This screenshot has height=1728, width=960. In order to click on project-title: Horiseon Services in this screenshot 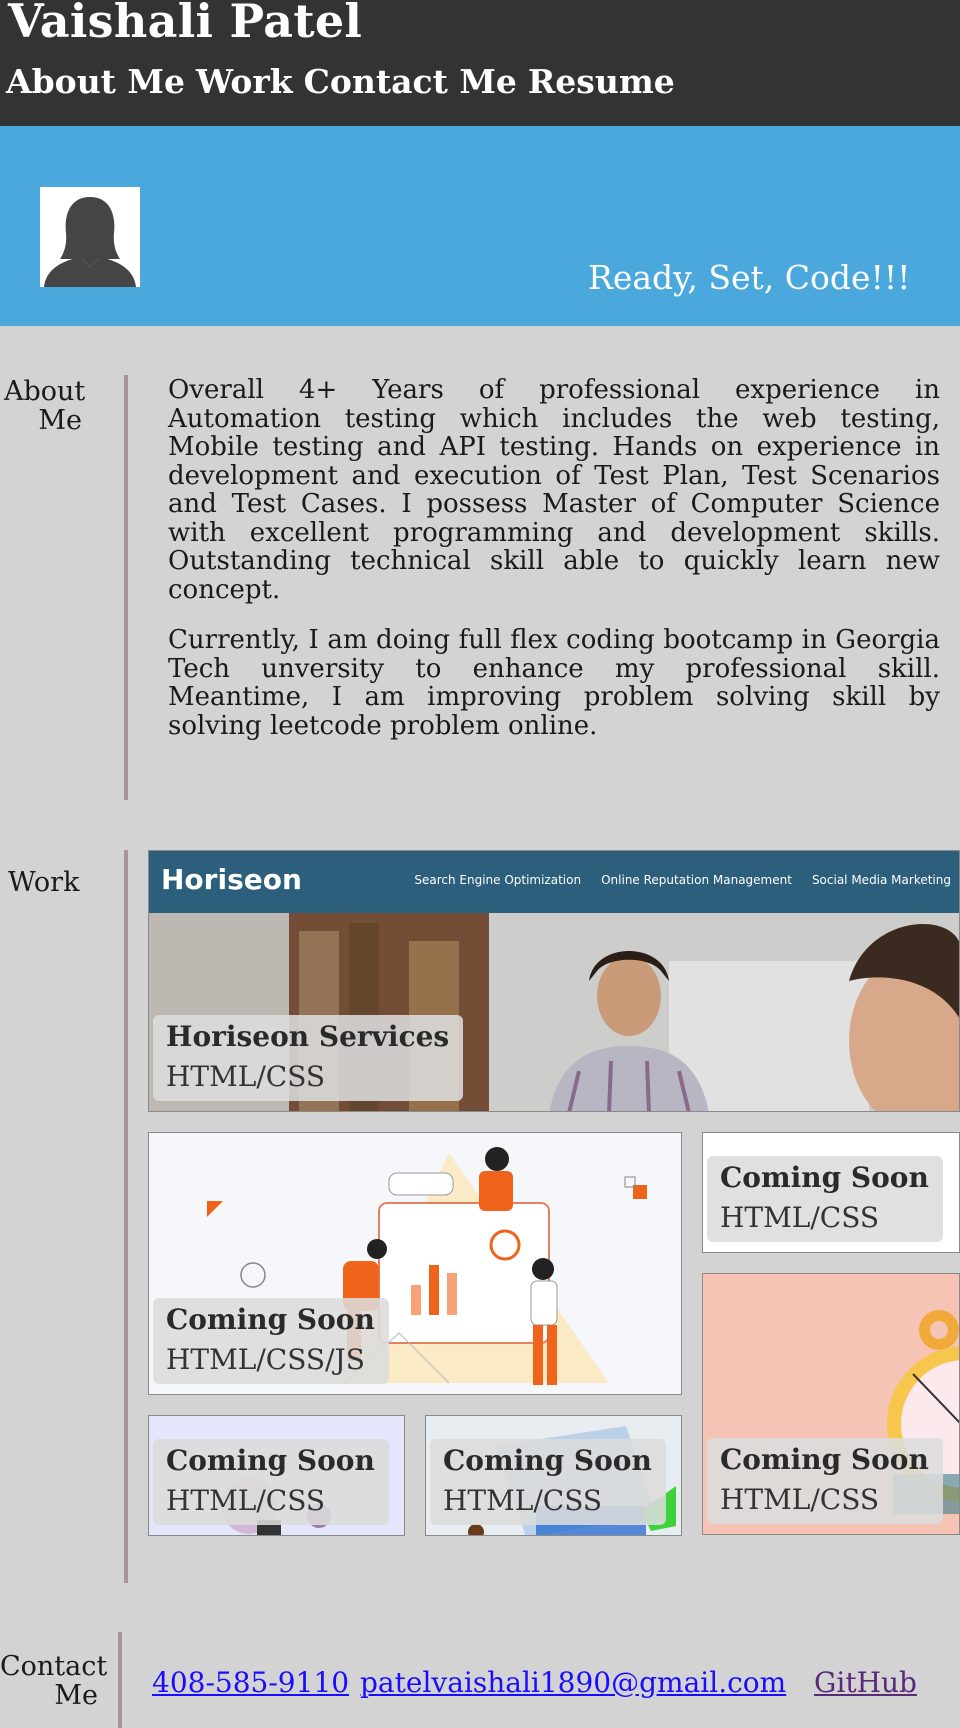, I will do `click(308, 1036)`.